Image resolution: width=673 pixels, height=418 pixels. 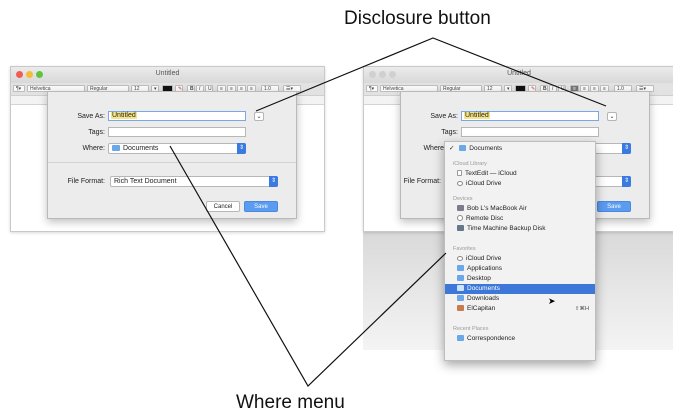 What do you see at coordinates (485, 268) in the screenshot?
I see `menu-item-label: Applications` at bounding box center [485, 268].